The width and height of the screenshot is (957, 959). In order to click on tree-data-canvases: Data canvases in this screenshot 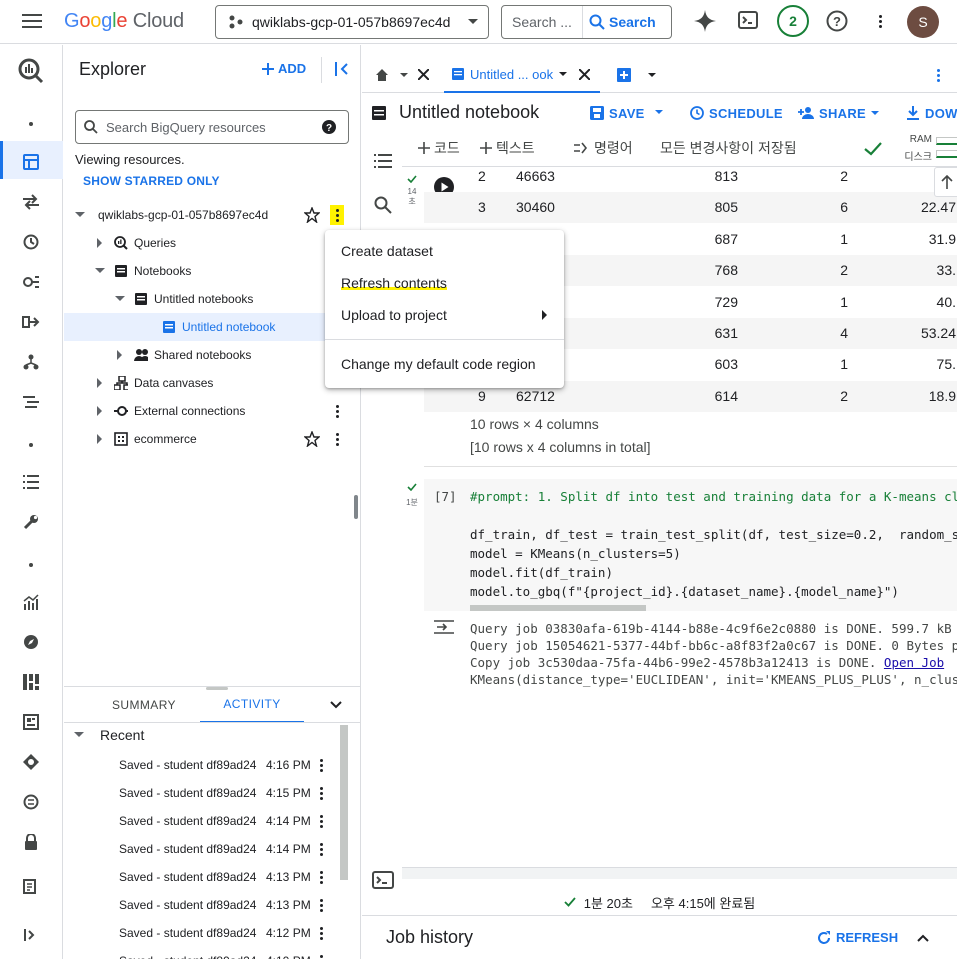, I will do `click(207, 383)`.